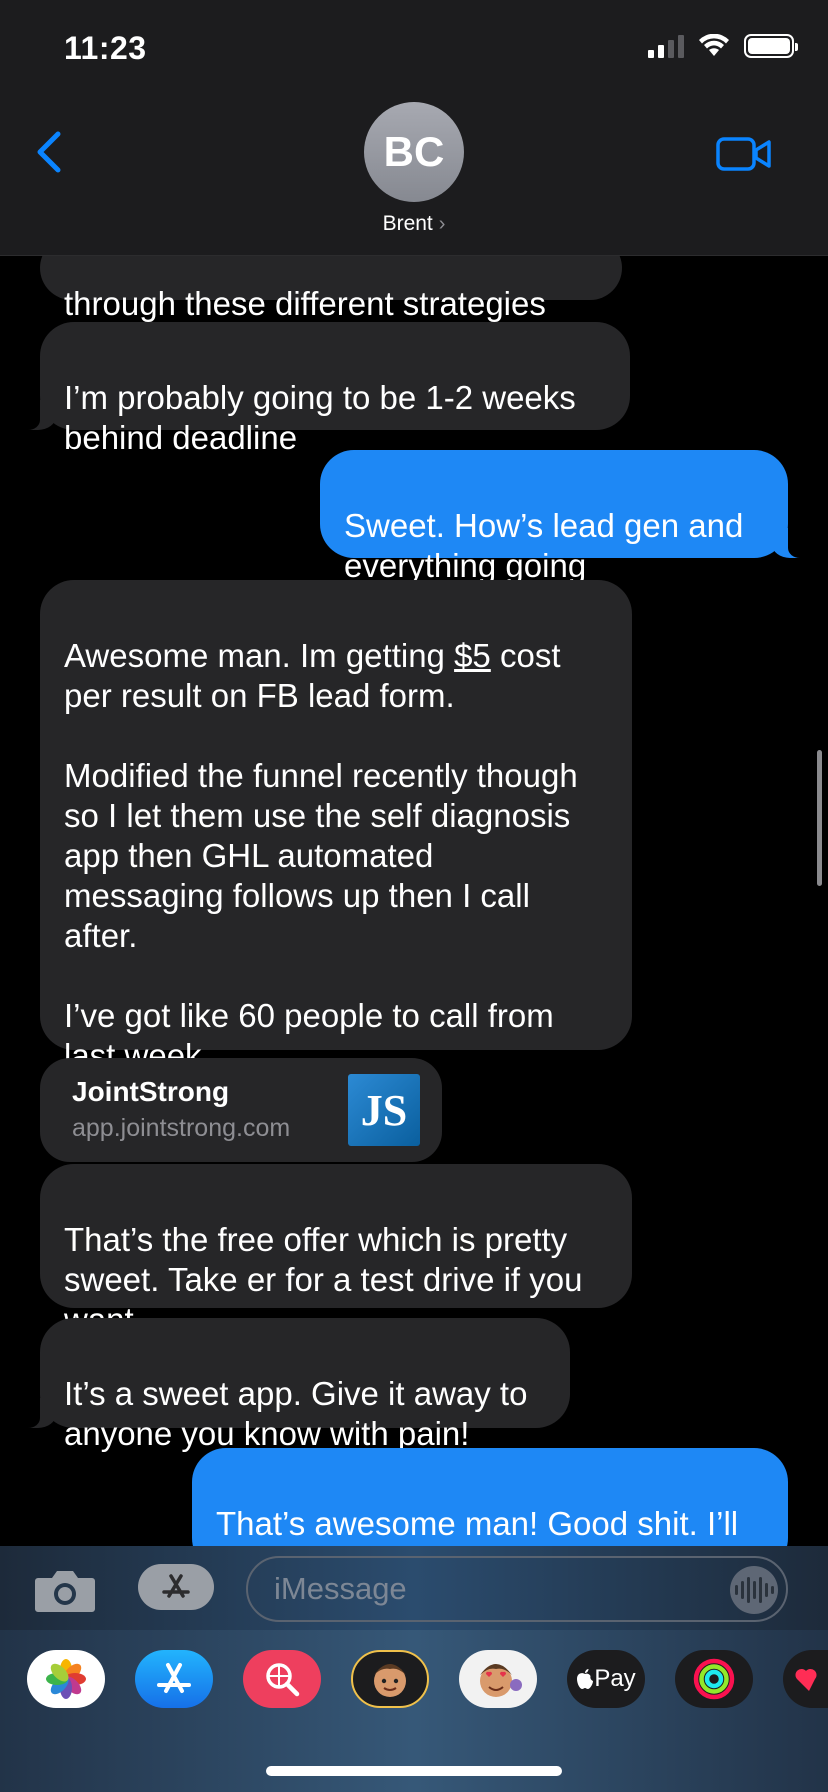  I want to click on digital-touch-icon, so click(805, 1679).